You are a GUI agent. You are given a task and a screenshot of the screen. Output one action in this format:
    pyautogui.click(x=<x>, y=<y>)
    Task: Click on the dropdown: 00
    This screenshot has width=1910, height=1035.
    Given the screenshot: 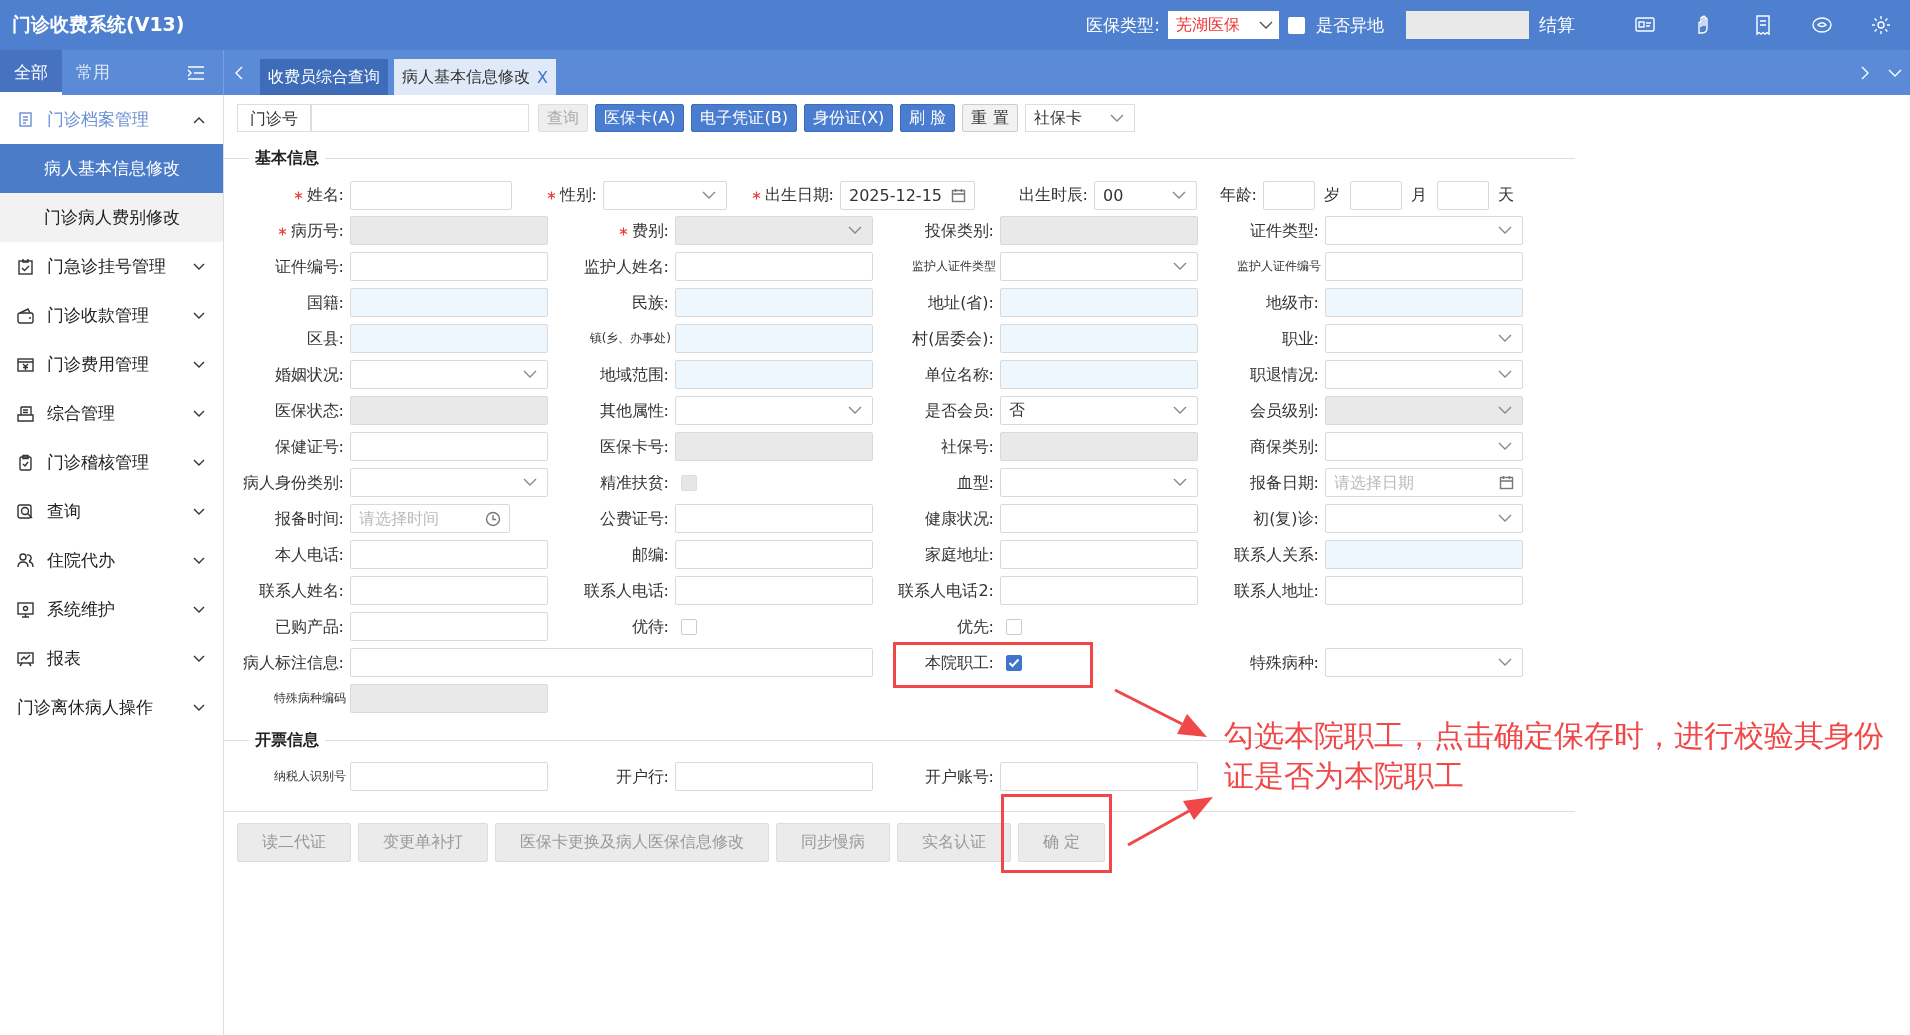 What is the action you would take?
    pyautogui.click(x=1145, y=195)
    